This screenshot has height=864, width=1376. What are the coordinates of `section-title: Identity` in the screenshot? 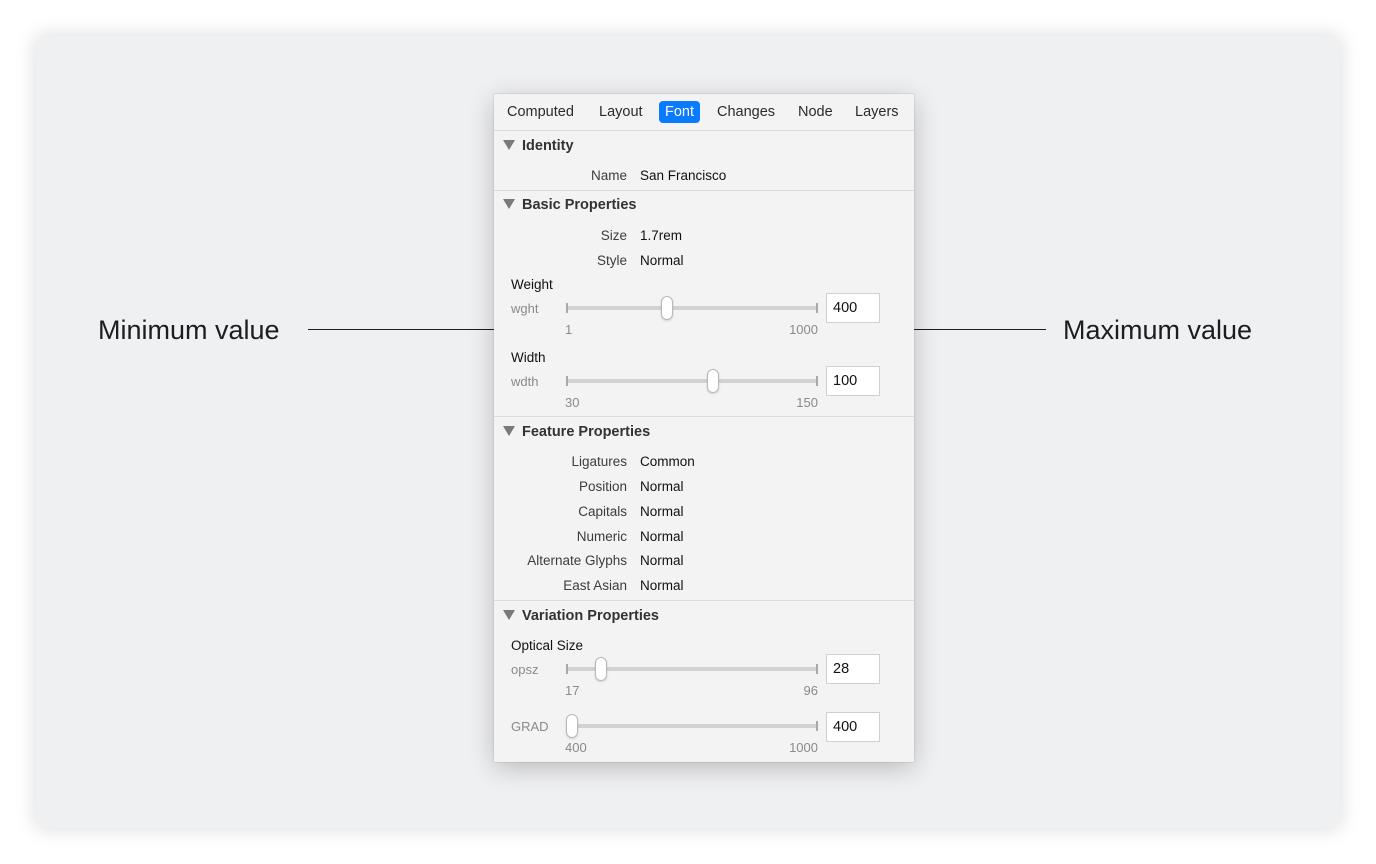 It's located at (548, 146).